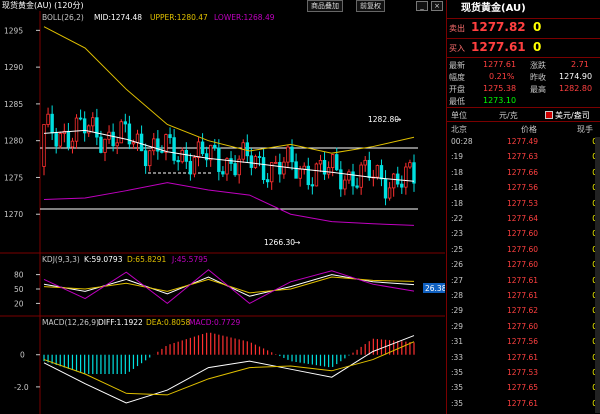  I want to click on tick-time: :19, so click(457, 157).